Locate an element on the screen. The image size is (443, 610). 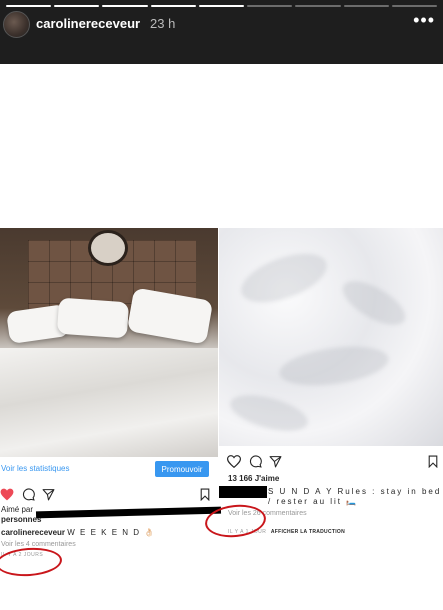
liked-prefix: Aimé par is located at coordinates (17, 509).